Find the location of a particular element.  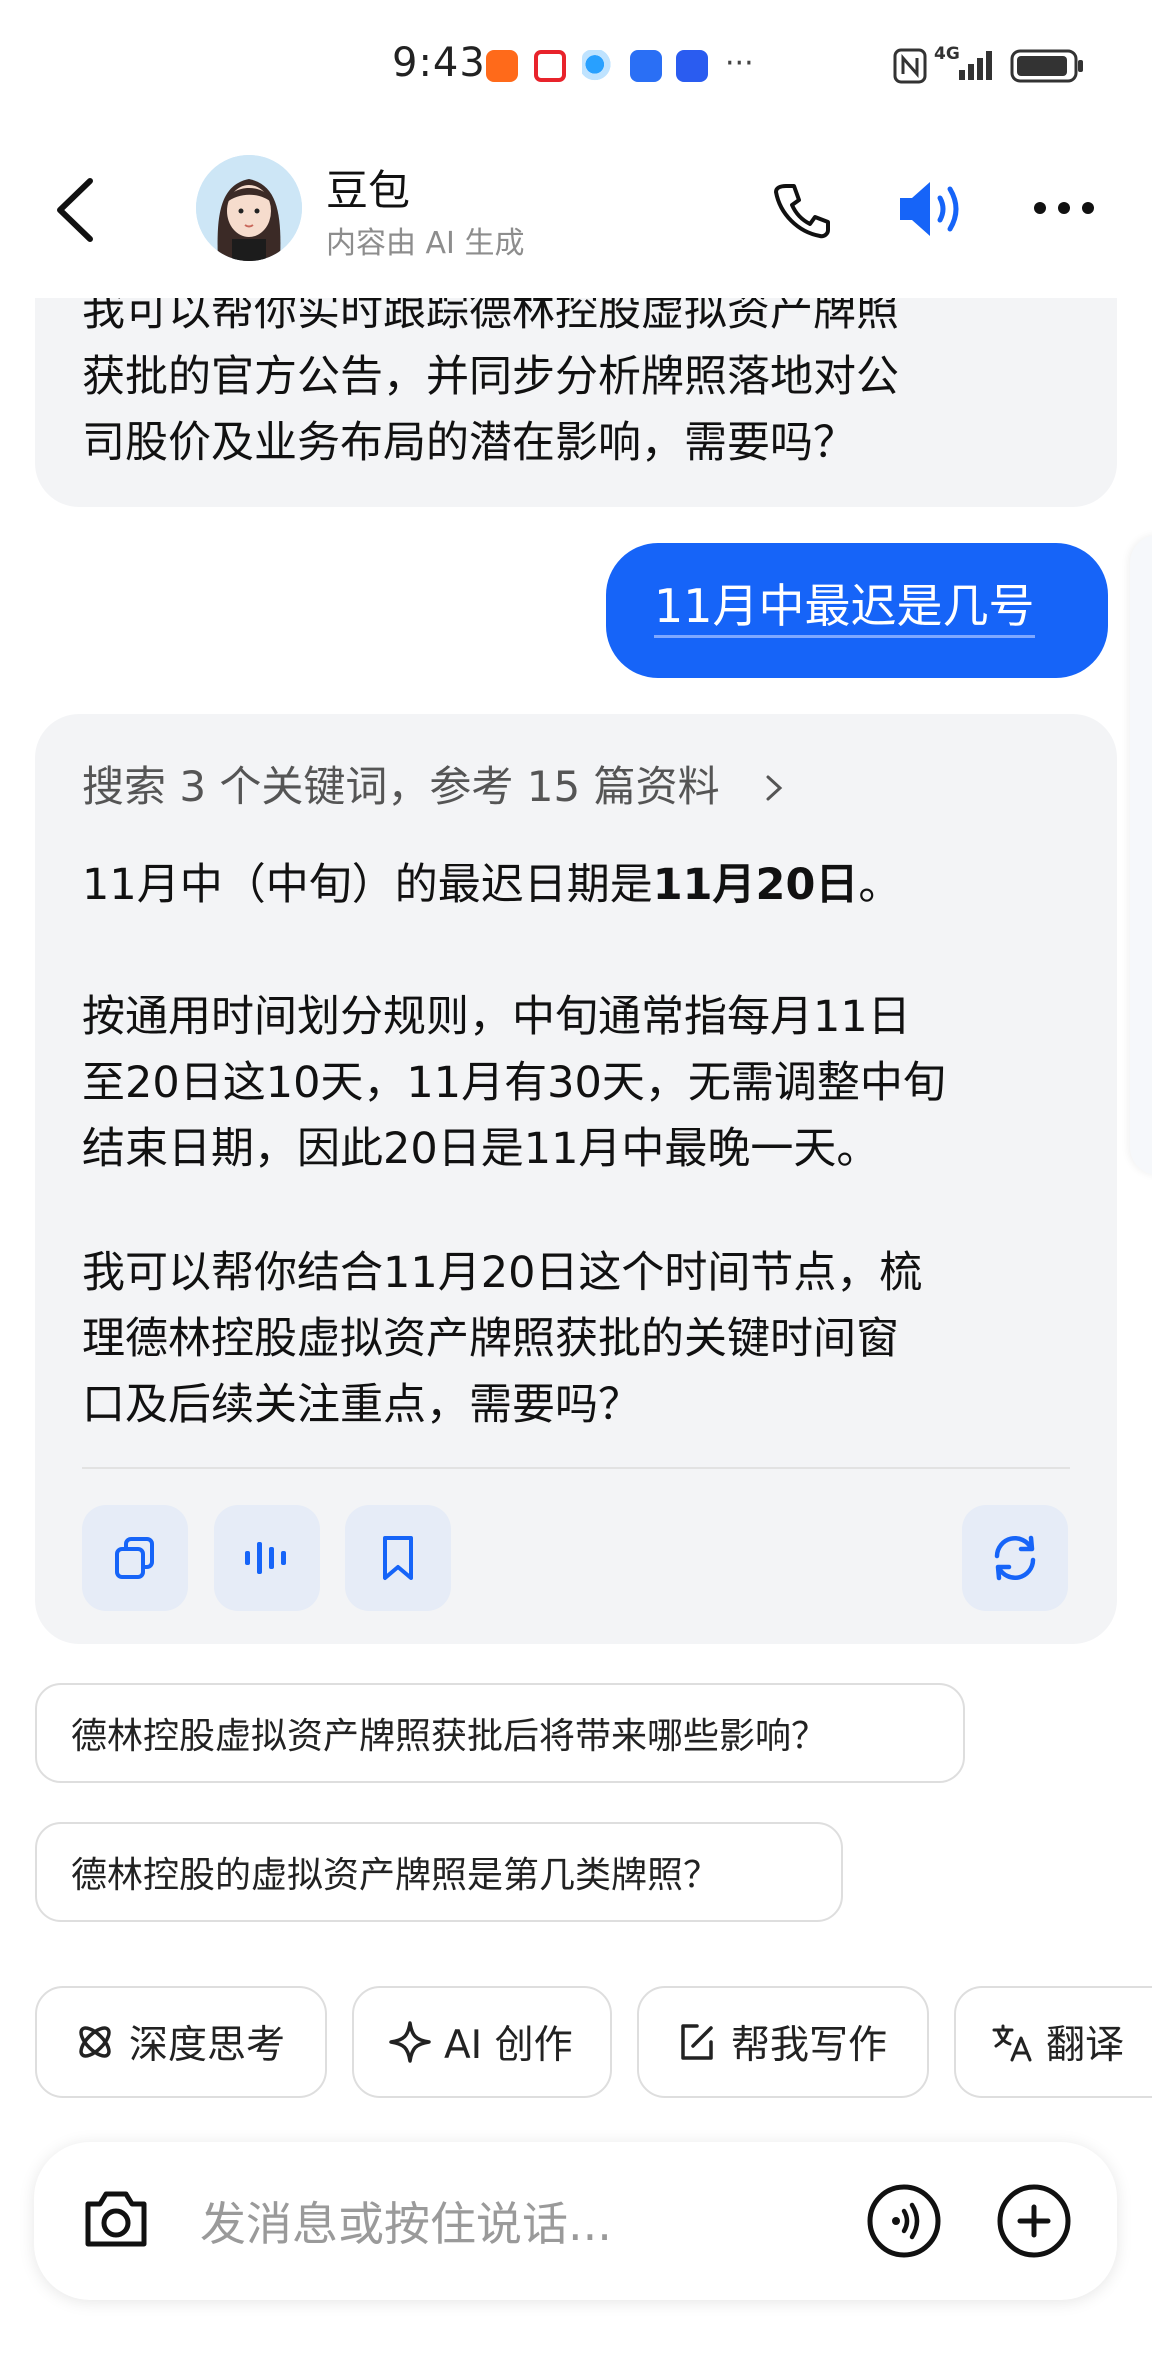

copy-icon is located at coordinates (134, 1558).